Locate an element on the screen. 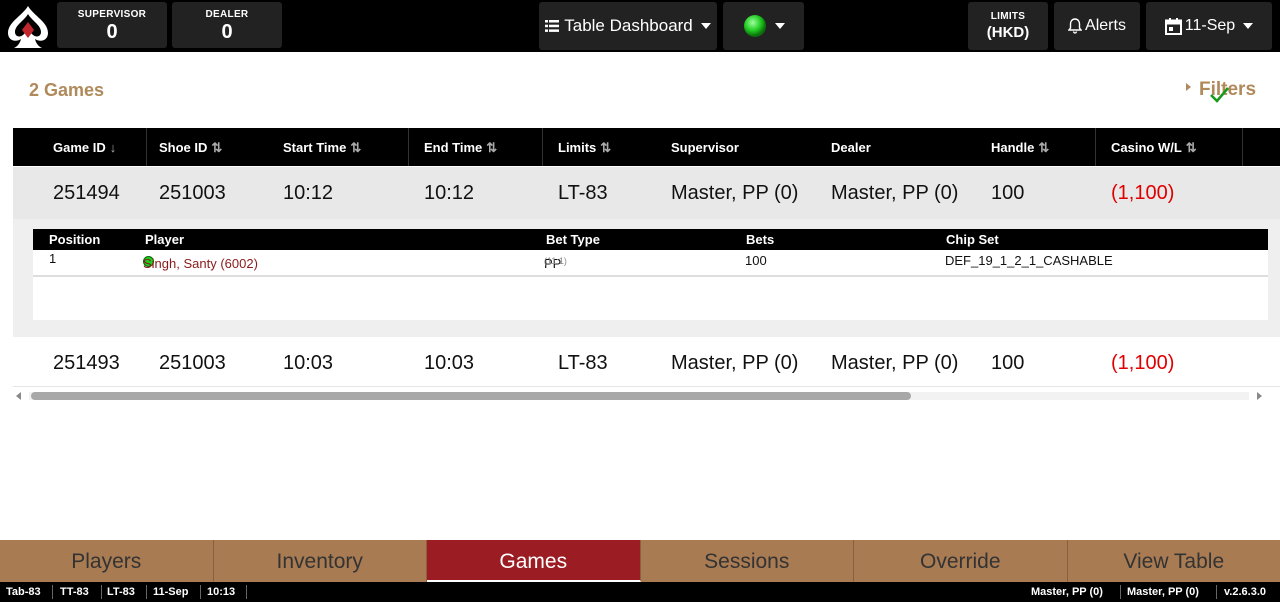 The image size is (1280, 602). start-time-cell: 10:03 is located at coordinates (308, 363).